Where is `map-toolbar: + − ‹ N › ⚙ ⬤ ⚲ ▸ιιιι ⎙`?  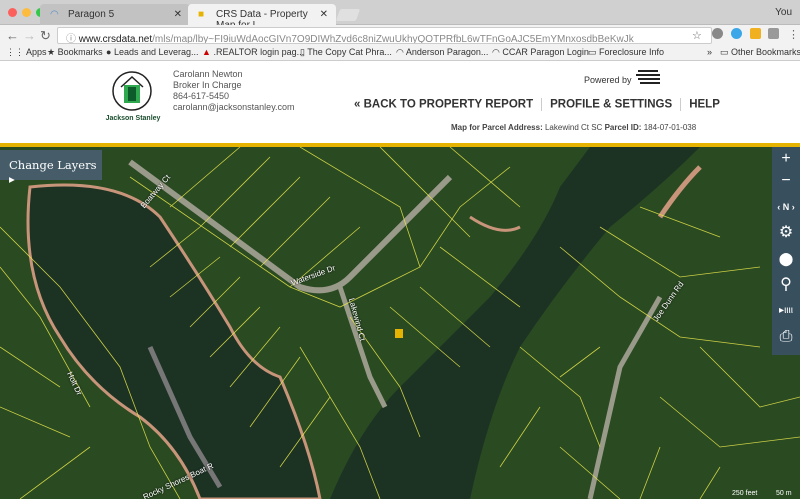
map-toolbar: + − ‹ N › ⚙ ⬤ ⚲ ▸ιιιι ⎙ is located at coordinates (786, 251).